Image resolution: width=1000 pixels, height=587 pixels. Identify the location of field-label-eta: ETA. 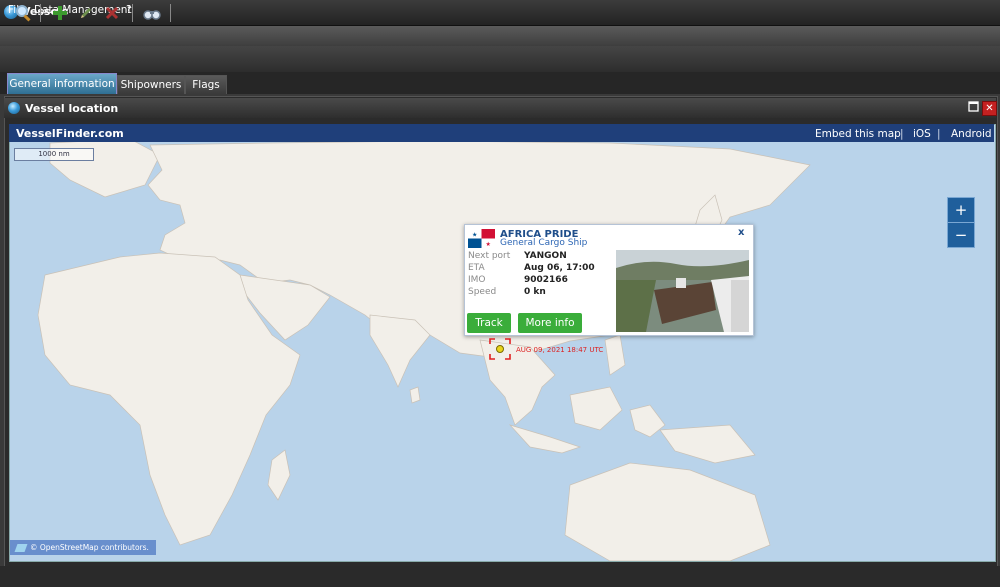
(476, 268).